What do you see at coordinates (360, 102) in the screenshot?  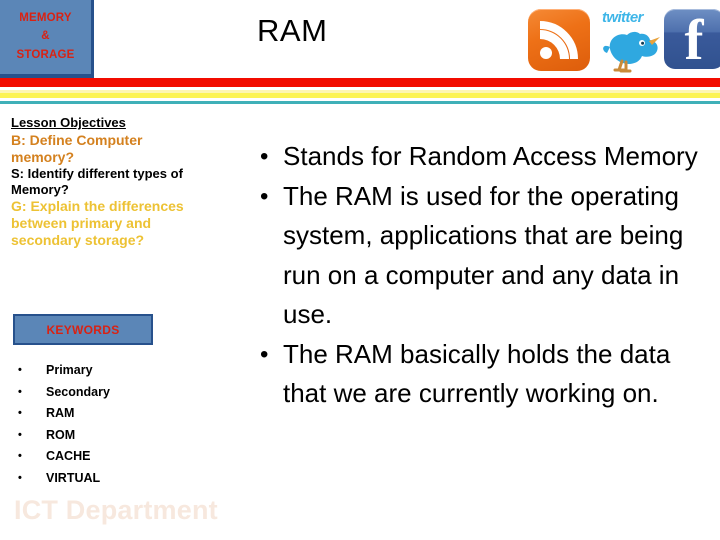 I see `stripe-teal` at bounding box center [360, 102].